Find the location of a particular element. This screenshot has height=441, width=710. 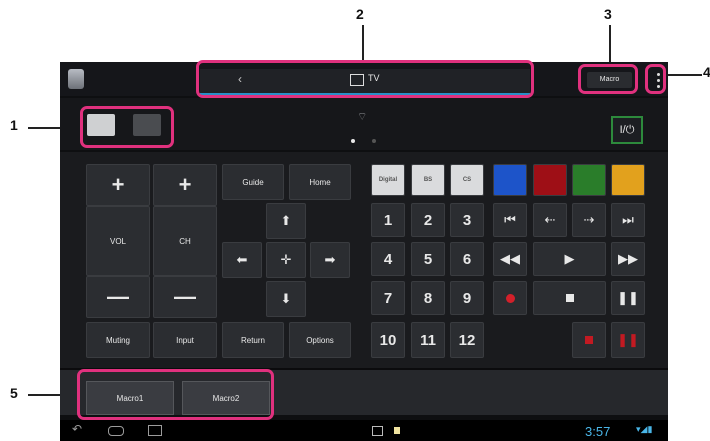

arrow-right-icon: ➡ is located at coordinates (330, 259).